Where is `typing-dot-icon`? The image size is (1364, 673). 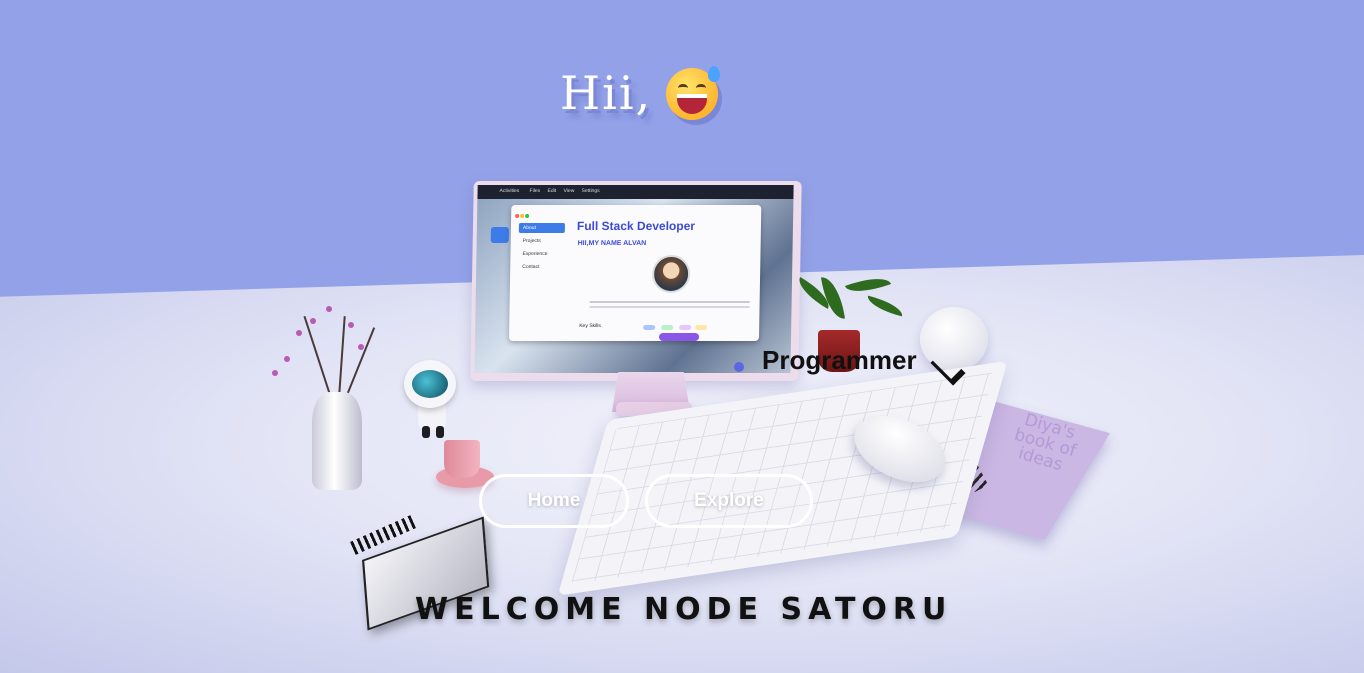
typing-dot-icon is located at coordinates (739, 367).